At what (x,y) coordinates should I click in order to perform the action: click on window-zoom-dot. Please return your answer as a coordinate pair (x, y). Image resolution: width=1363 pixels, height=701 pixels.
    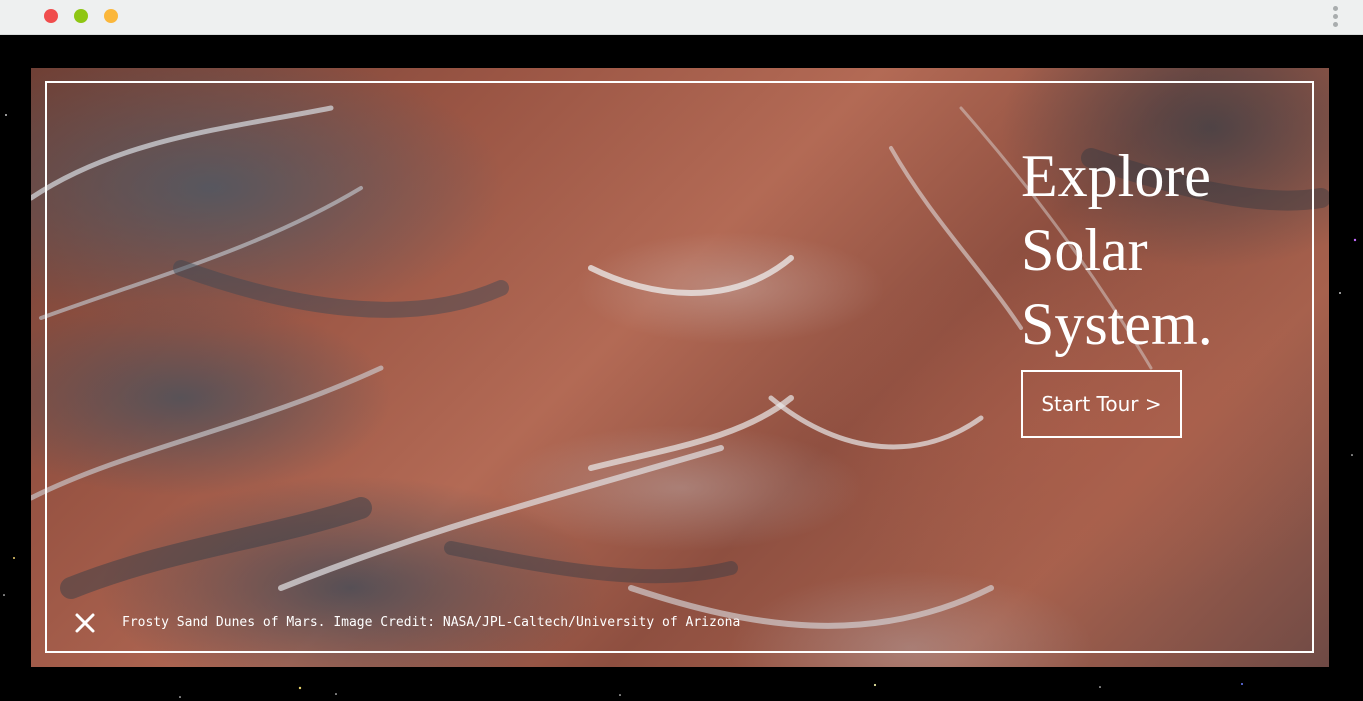
    Looking at the image, I should click on (81, 16).